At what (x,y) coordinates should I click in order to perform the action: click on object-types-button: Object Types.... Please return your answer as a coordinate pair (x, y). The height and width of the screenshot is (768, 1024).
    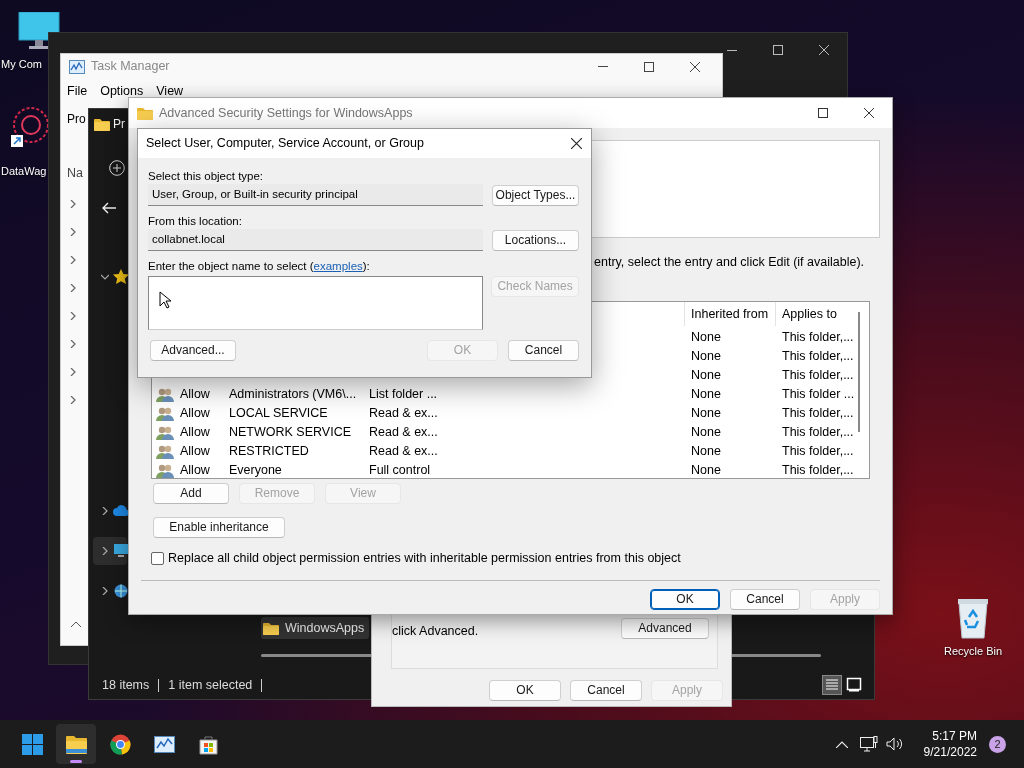
    Looking at the image, I should click on (535, 195).